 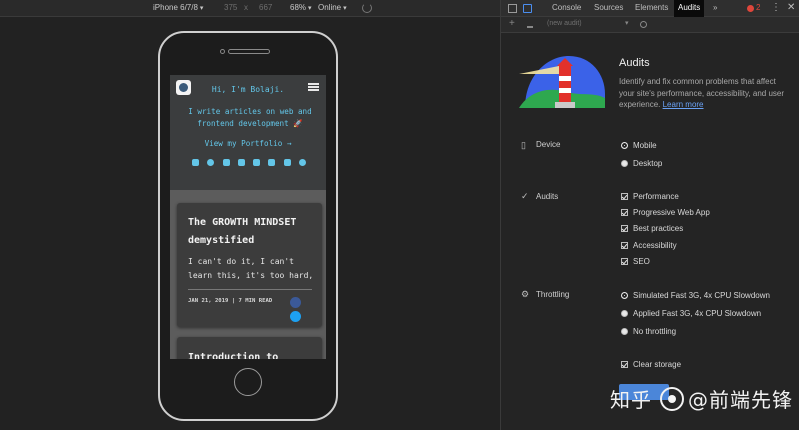 I want to click on audits-toolbar: + (new audit) ▾, so click(x=650, y=25).